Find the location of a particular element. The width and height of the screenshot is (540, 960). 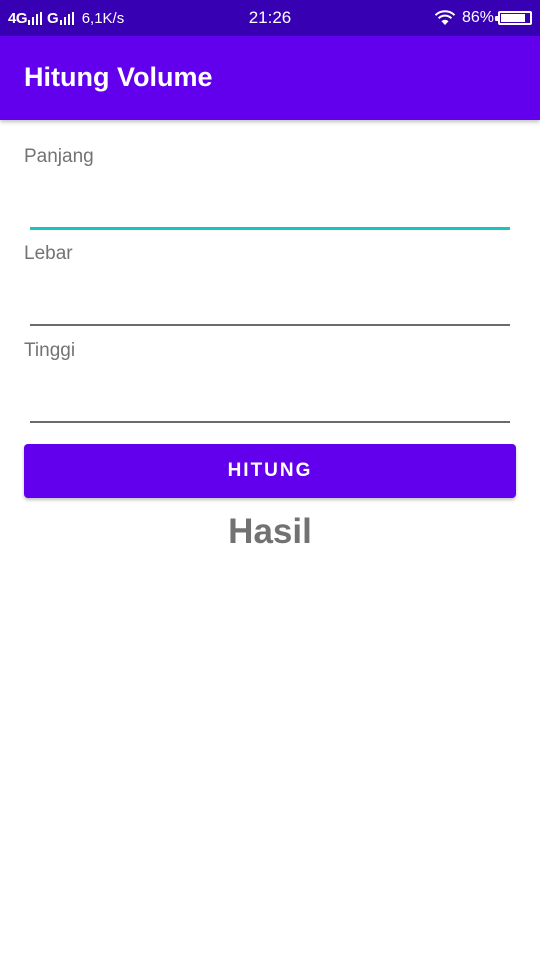

status-right: 86% is located at coordinates (483, 18).